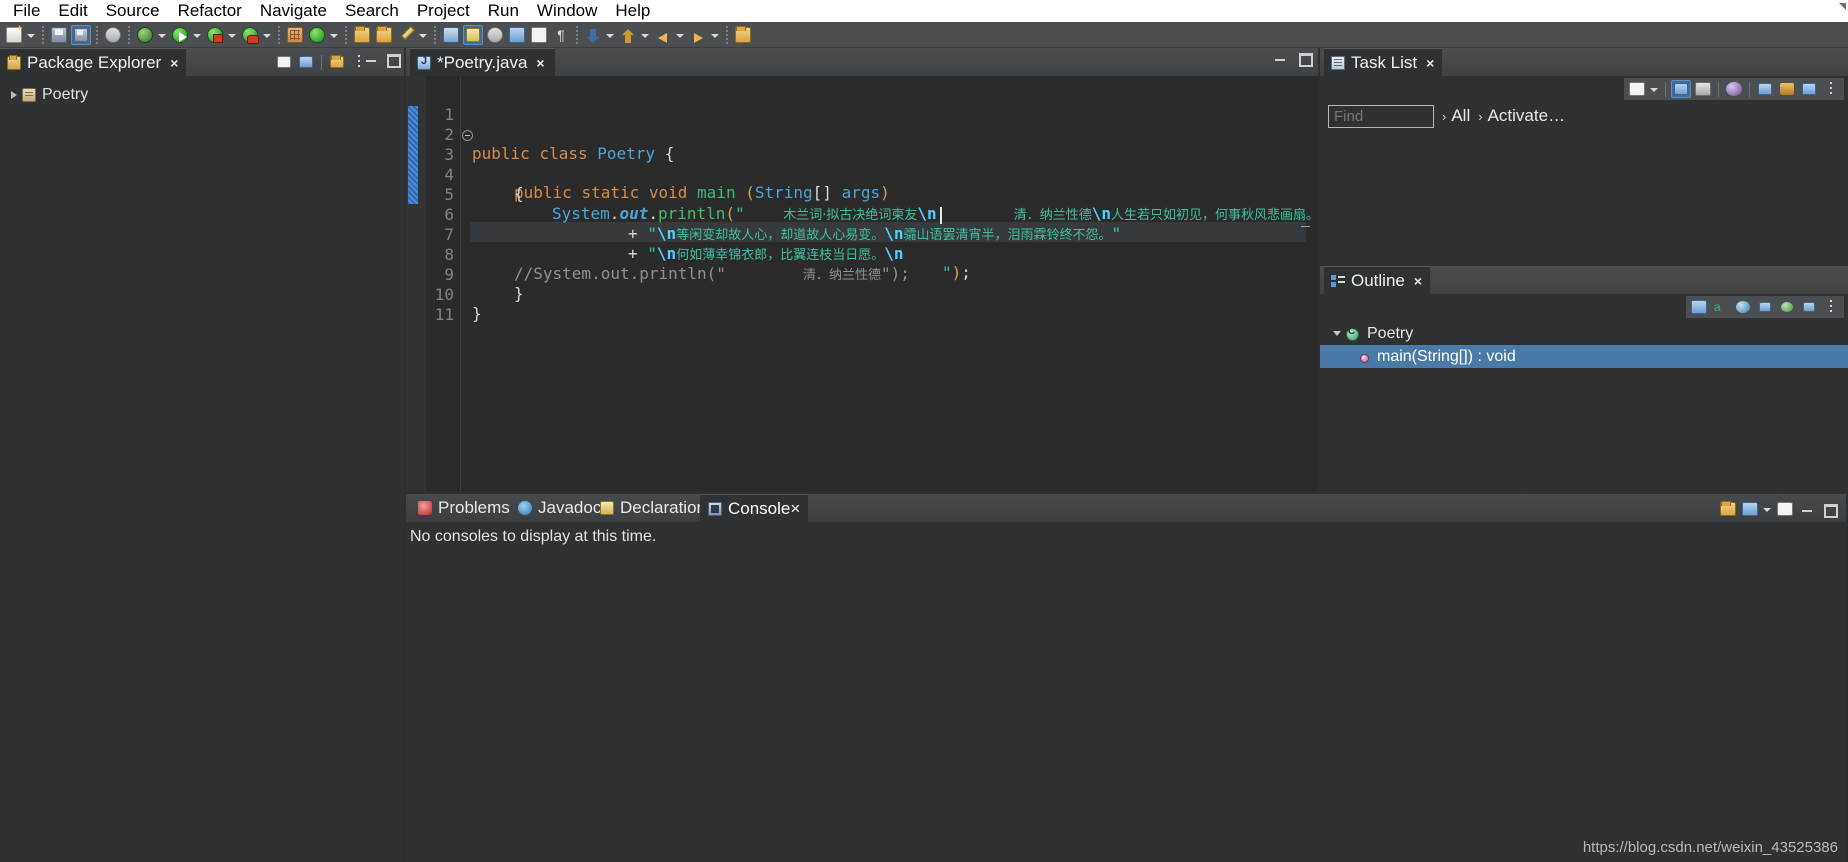 The width and height of the screenshot is (1848, 862). What do you see at coordinates (1721, 307) in the screenshot?
I see `sort-icon: a` at bounding box center [1721, 307].